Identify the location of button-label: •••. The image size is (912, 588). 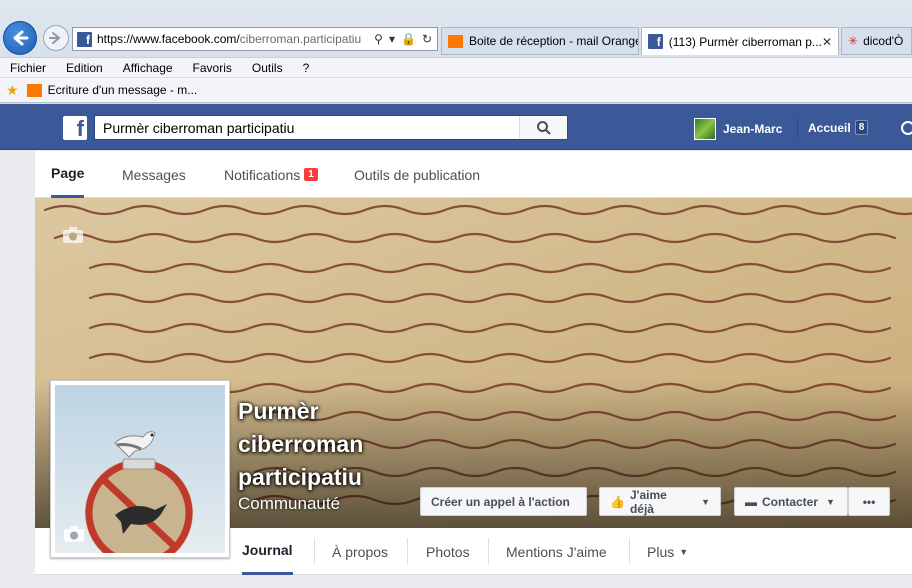
(869, 501).